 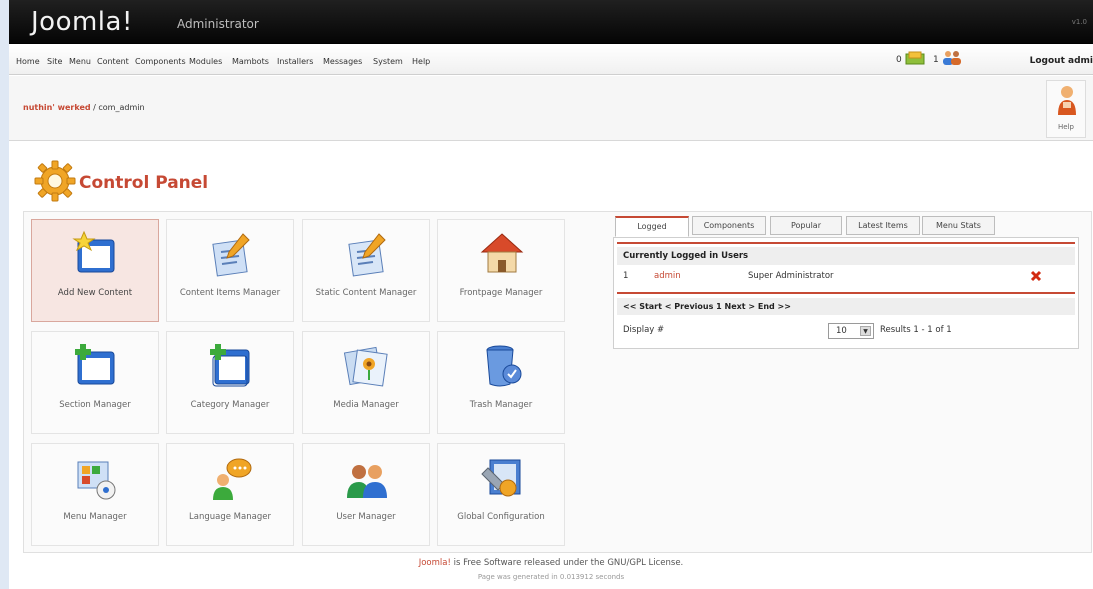 What do you see at coordinates (846, 276) in the screenshot?
I see `table-row: 1 admin Super Administrator` at bounding box center [846, 276].